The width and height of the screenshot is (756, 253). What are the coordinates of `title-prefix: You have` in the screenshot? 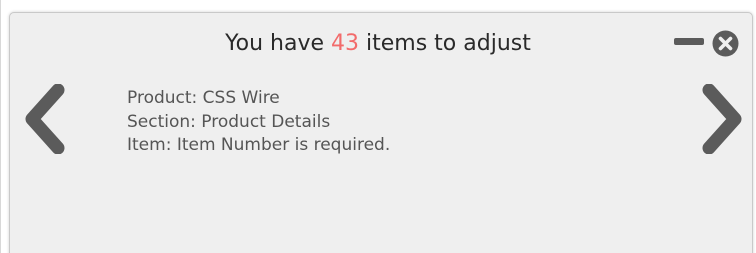 It's located at (278, 43).